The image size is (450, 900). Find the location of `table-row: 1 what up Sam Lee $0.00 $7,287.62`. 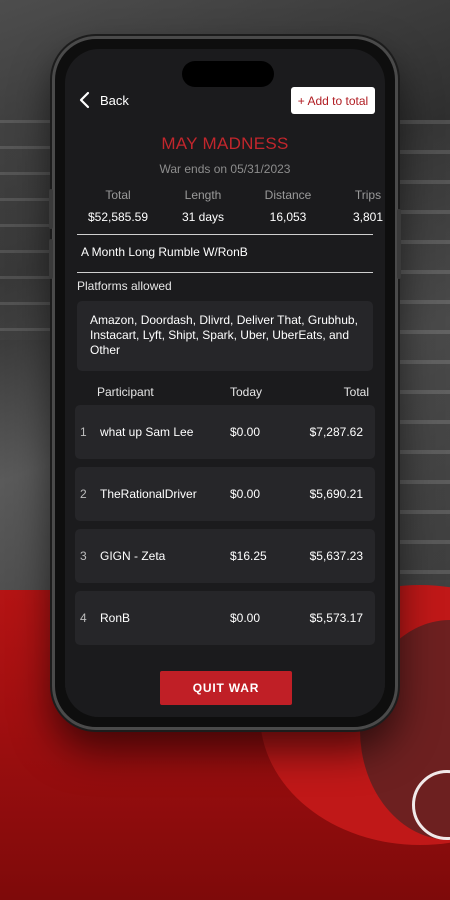

table-row: 1 what up Sam Lee $0.00 $7,287.62 is located at coordinates (225, 432).